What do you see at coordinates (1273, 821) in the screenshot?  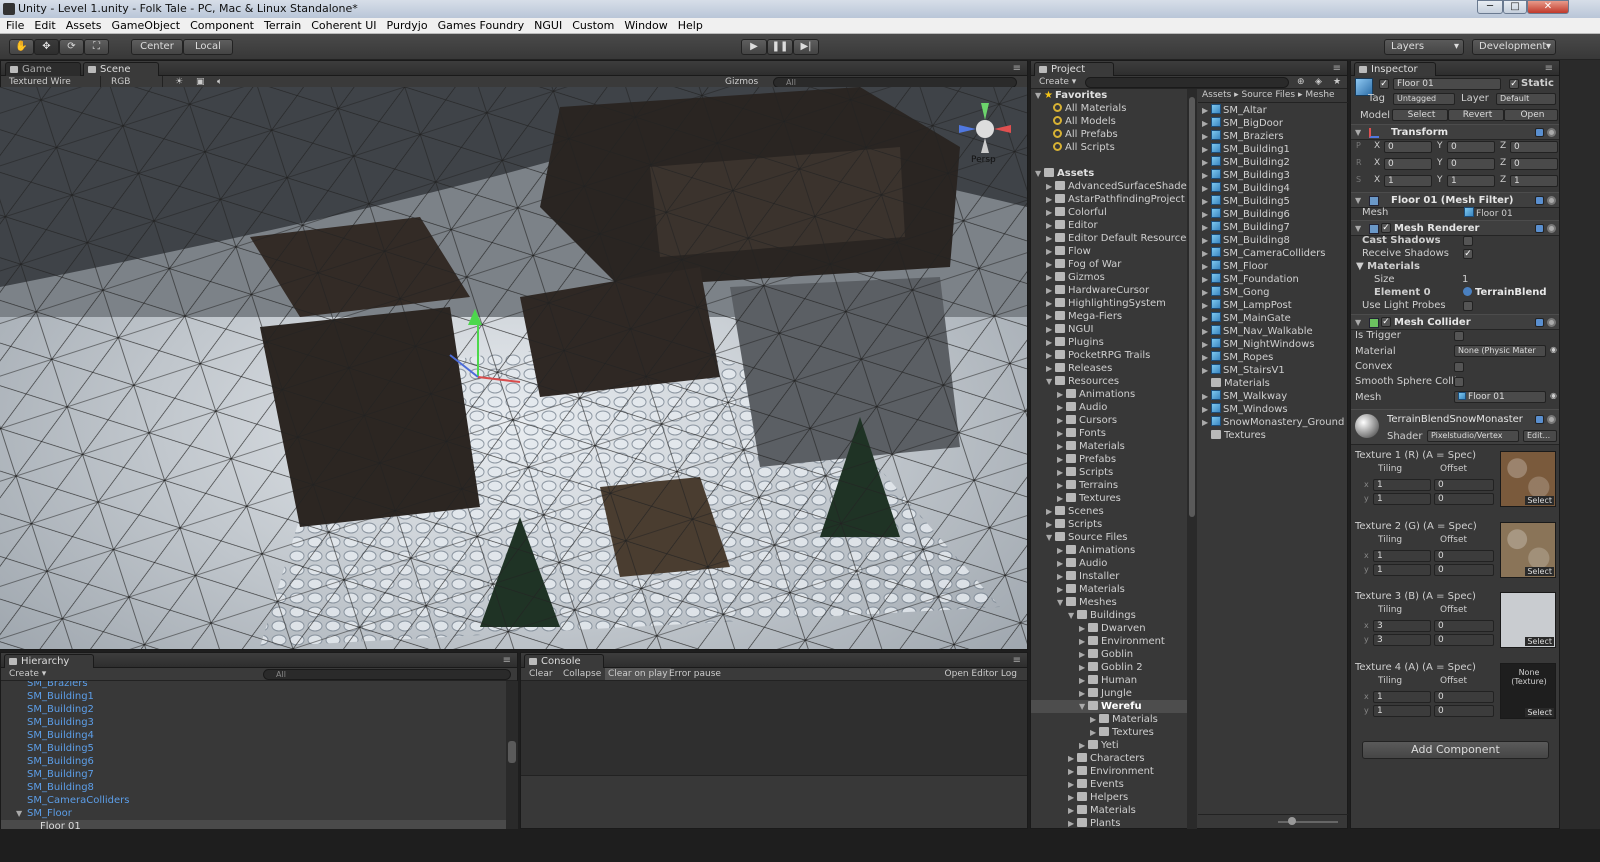 I see `icon-size-slider` at bounding box center [1273, 821].